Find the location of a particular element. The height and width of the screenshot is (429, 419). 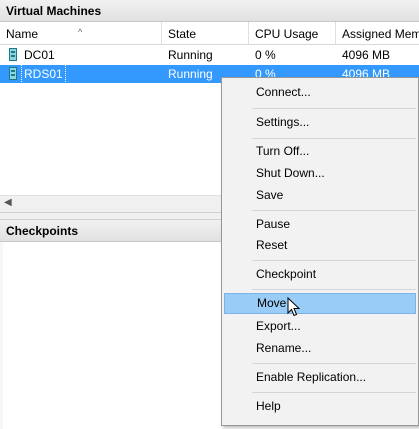

table-row: DC01 Running 0 % 4096 MB is located at coordinates (209, 55).